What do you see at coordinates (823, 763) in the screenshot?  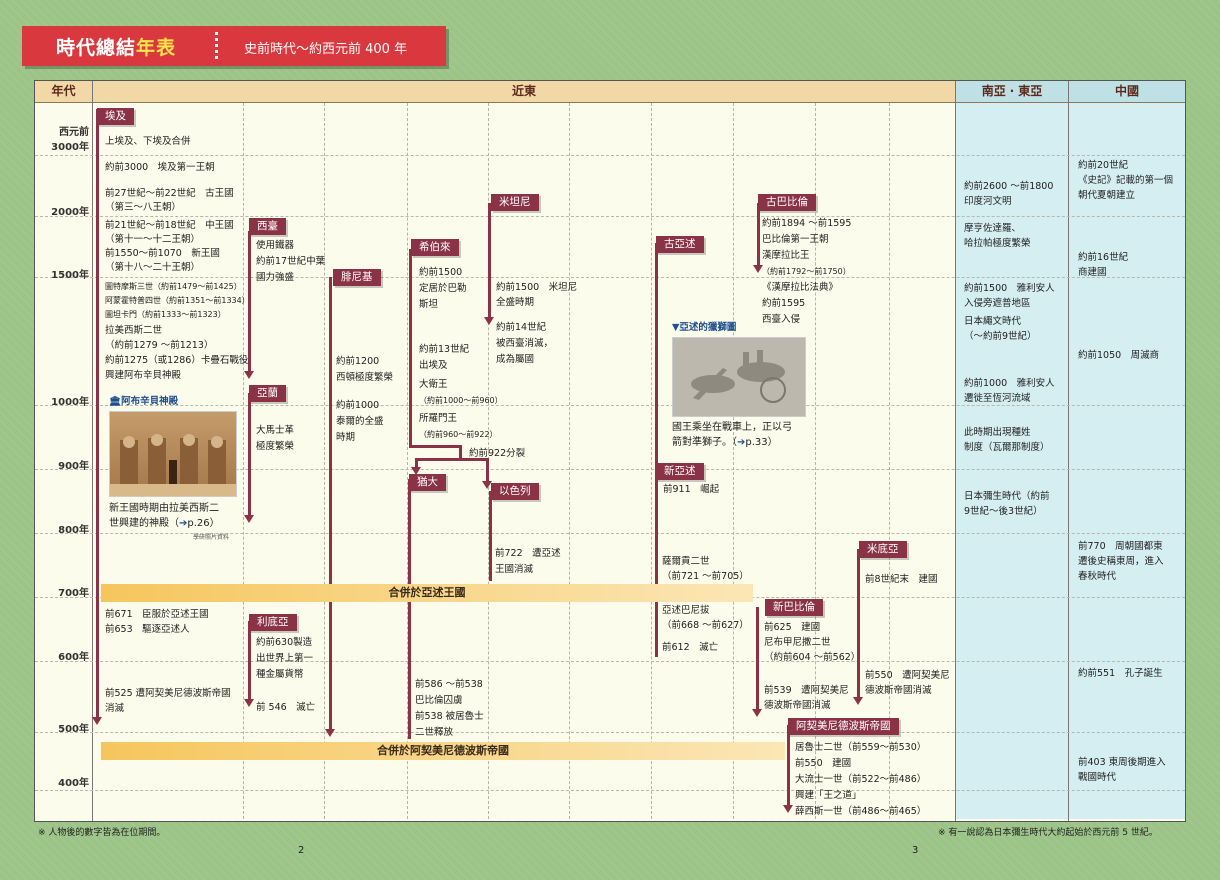 I see `persia-text: 前550 建國` at bounding box center [823, 763].